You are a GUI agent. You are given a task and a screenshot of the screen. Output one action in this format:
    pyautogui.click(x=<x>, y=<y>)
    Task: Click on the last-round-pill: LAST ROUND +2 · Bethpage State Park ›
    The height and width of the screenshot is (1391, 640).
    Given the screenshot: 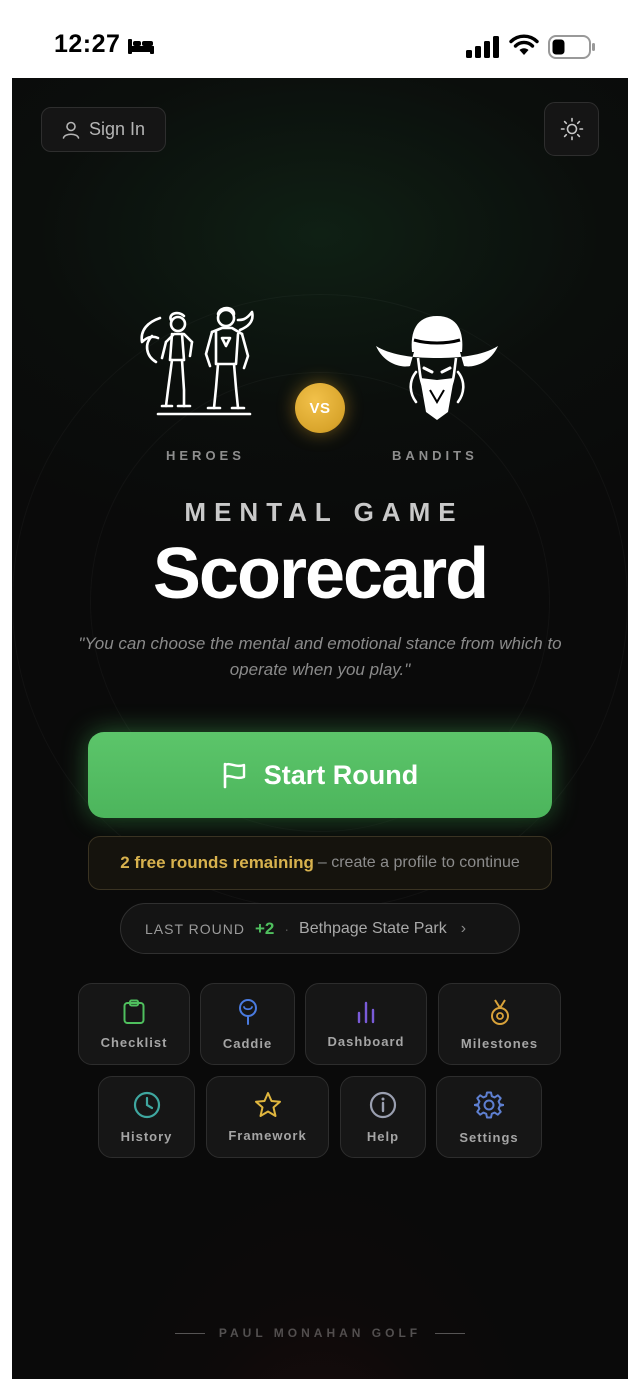 What is the action you would take?
    pyautogui.click(x=320, y=928)
    